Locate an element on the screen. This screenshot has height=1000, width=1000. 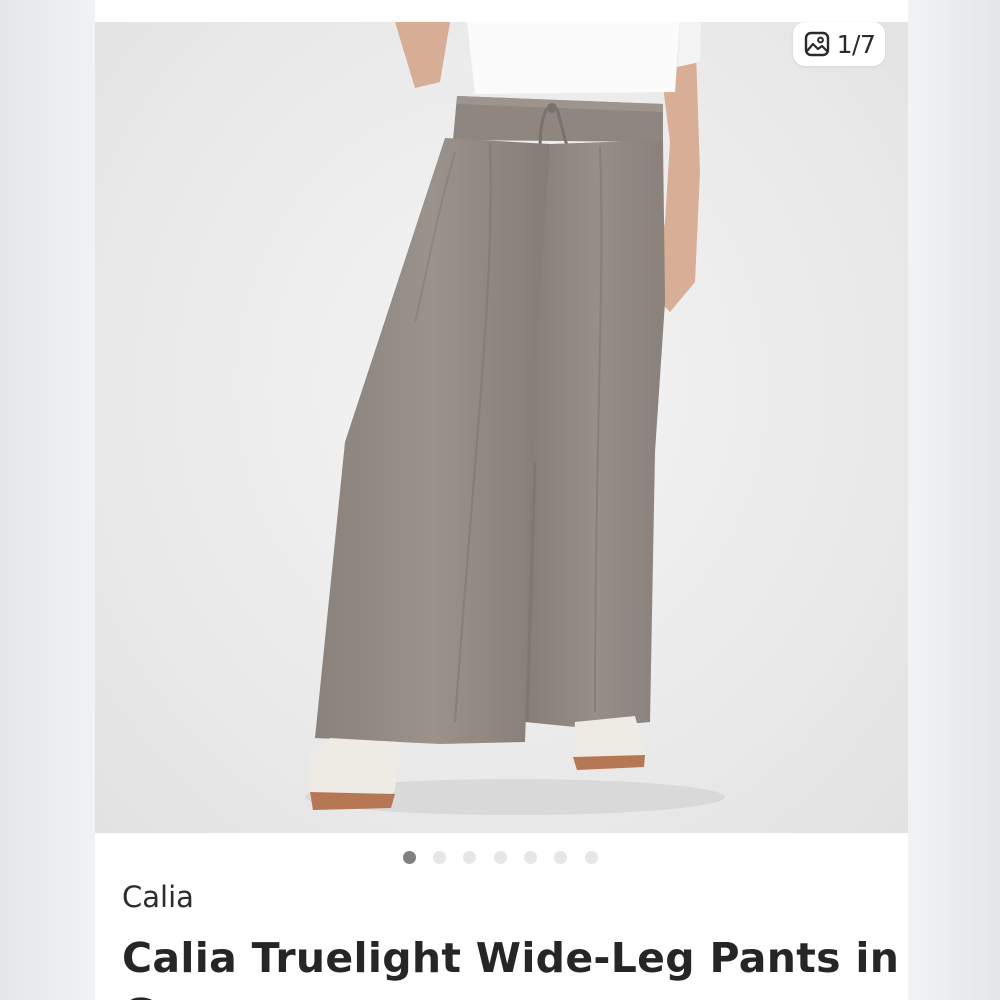
image-gallery-icon is located at coordinates (816, 44).